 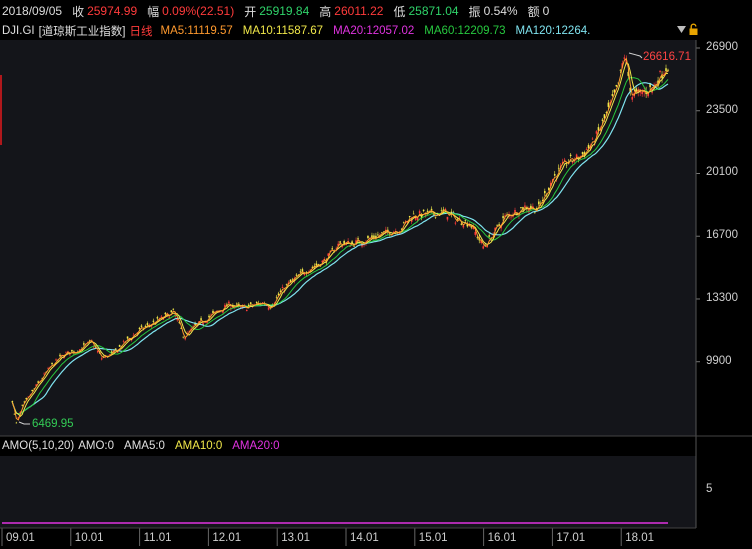 I want to click on open-label: 开, so click(x=250, y=11).